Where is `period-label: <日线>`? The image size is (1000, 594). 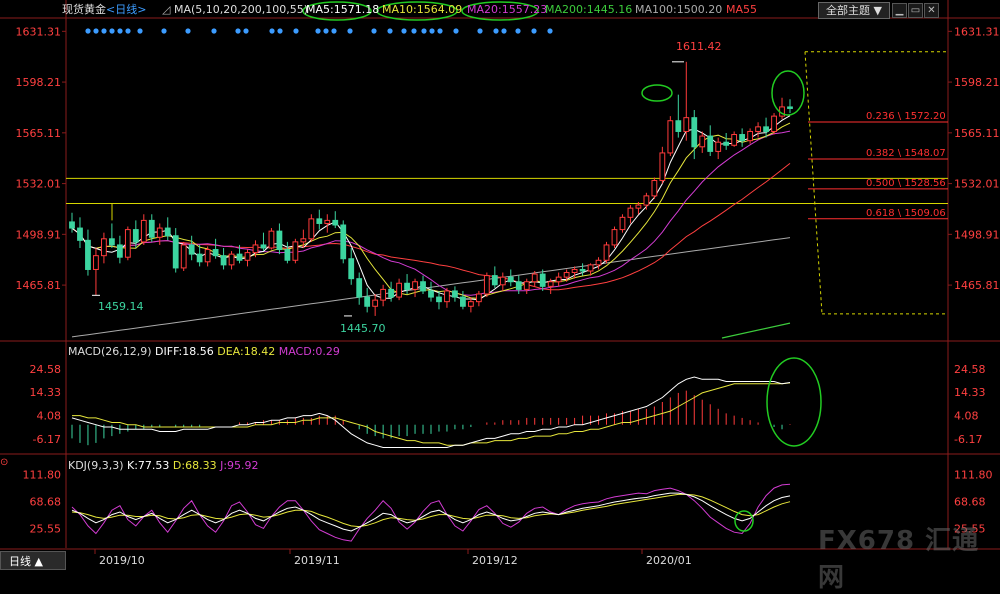 period-label: <日线> is located at coordinates (126, 9).